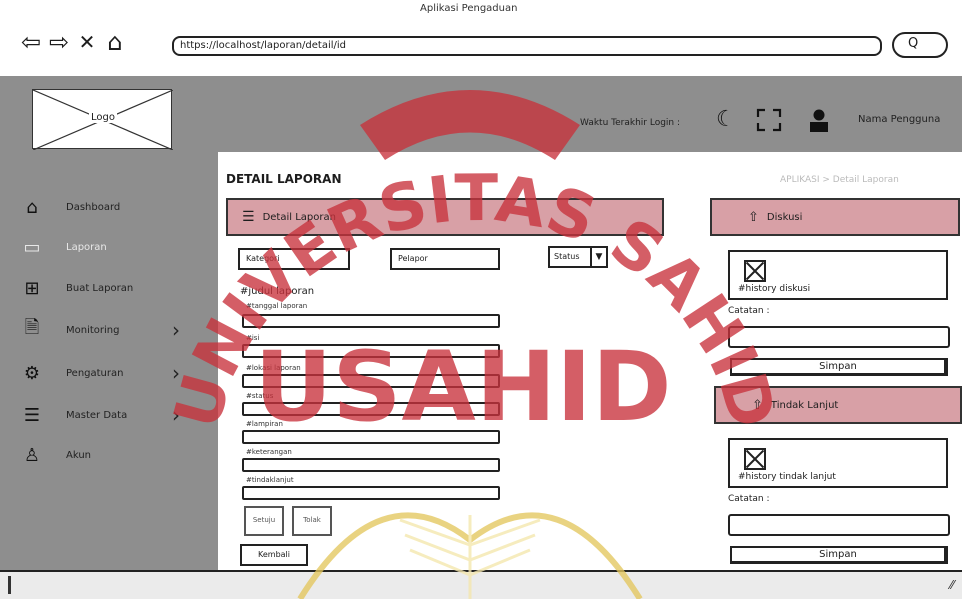 The height and width of the screenshot is (599, 962). What do you see at coordinates (93, 207) in the screenshot?
I see `sidebar-item-label: Dashboard` at bounding box center [93, 207].